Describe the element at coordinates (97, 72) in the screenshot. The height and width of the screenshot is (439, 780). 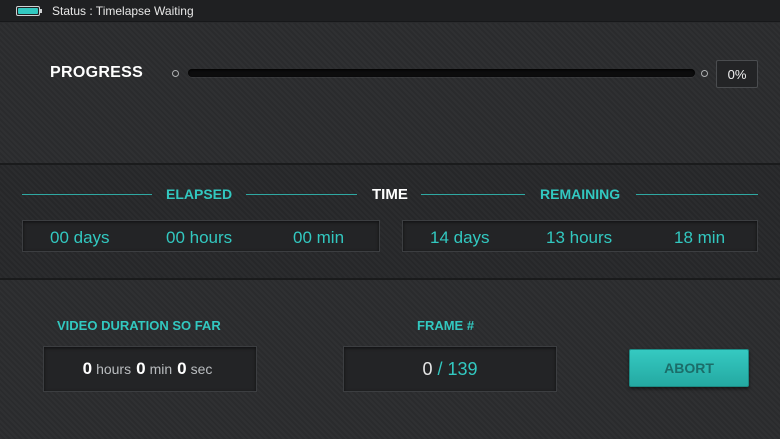
I see `progress-label: PROGRESS` at that location.